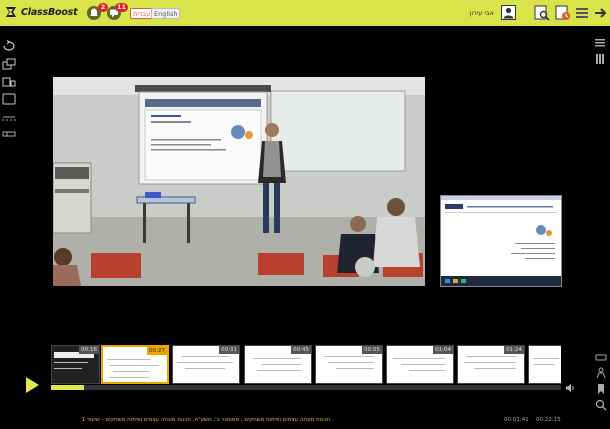 This screenshot has width=610, height=429. What do you see at coordinates (97, 12) in the screenshot?
I see `notifications-button: 2` at bounding box center [97, 12].